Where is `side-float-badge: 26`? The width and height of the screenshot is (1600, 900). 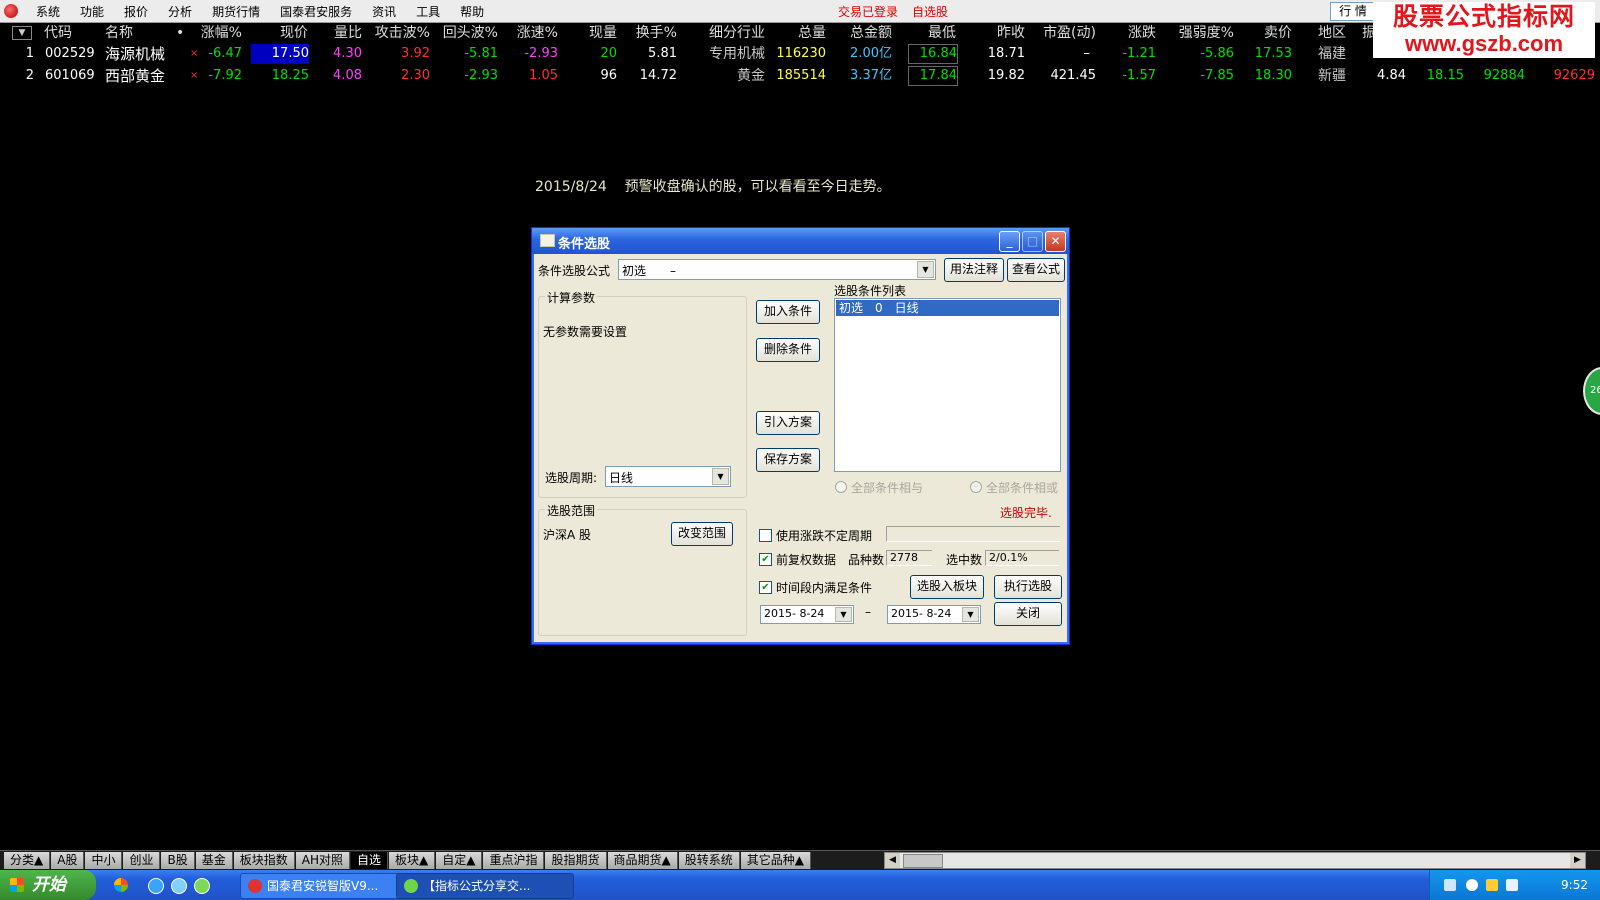 side-float-badge: 26 is located at coordinates (1591, 391).